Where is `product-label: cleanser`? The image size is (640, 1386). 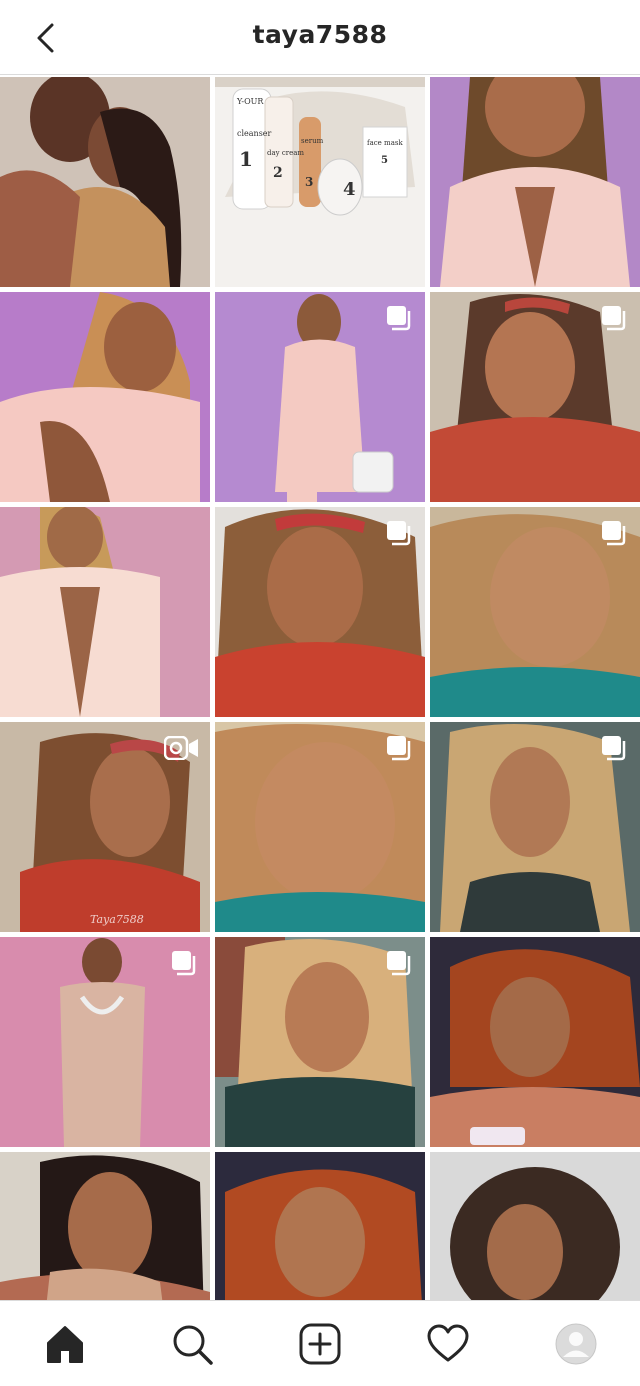 product-label: cleanser is located at coordinates (254, 133).